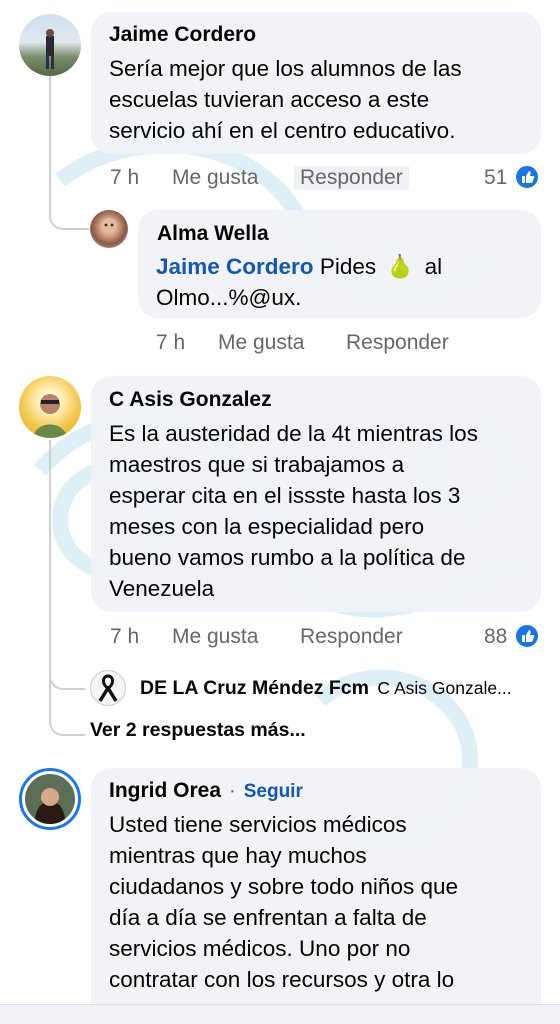 The image size is (560, 1024). Describe the element at coordinates (190, 400) in the screenshot. I see `comment-author: C Asis Gonzalez` at that location.